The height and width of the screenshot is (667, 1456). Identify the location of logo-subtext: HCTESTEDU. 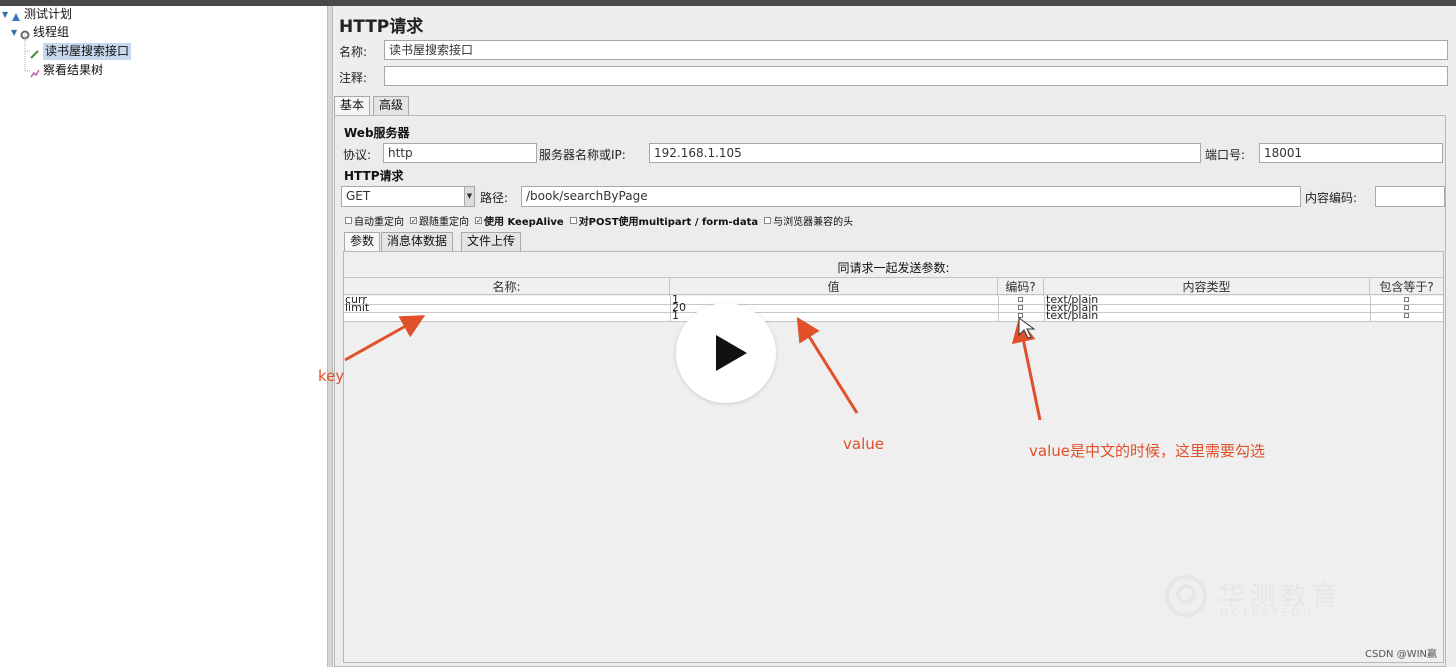
(1267, 612).